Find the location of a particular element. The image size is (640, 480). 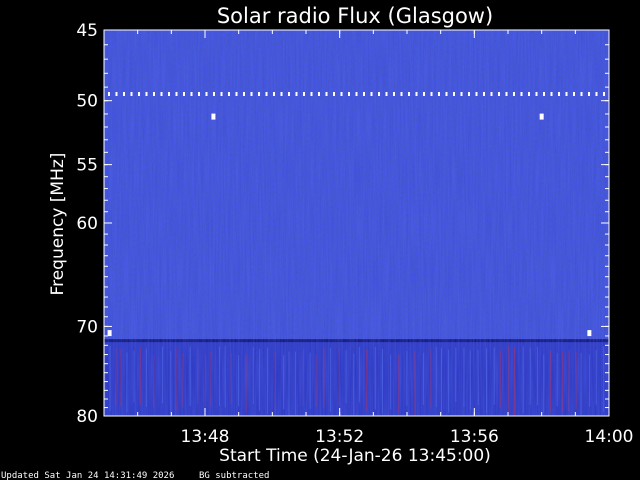

y-tick-label: 60 is located at coordinates (87, 224).